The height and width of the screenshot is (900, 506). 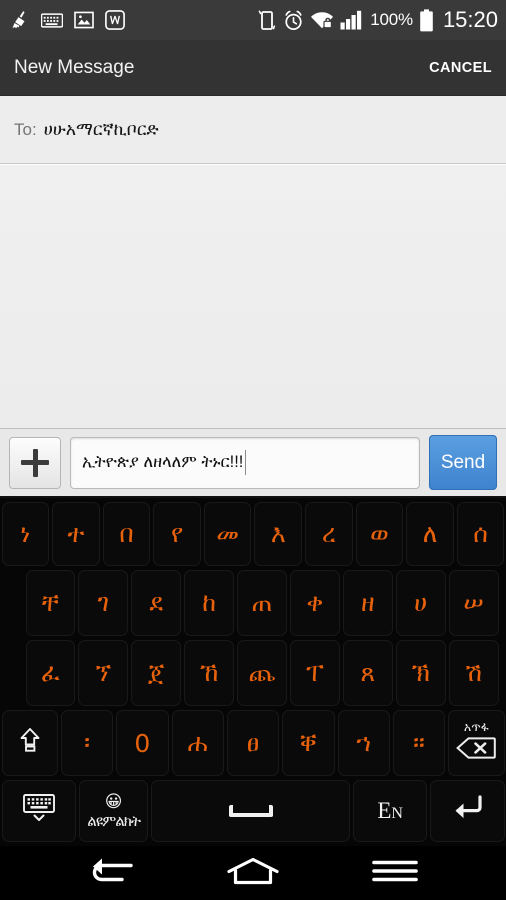 What do you see at coordinates (363, 743) in the screenshot?
I see `key-row4-6: ኀ` at bounding box center [363, 743].